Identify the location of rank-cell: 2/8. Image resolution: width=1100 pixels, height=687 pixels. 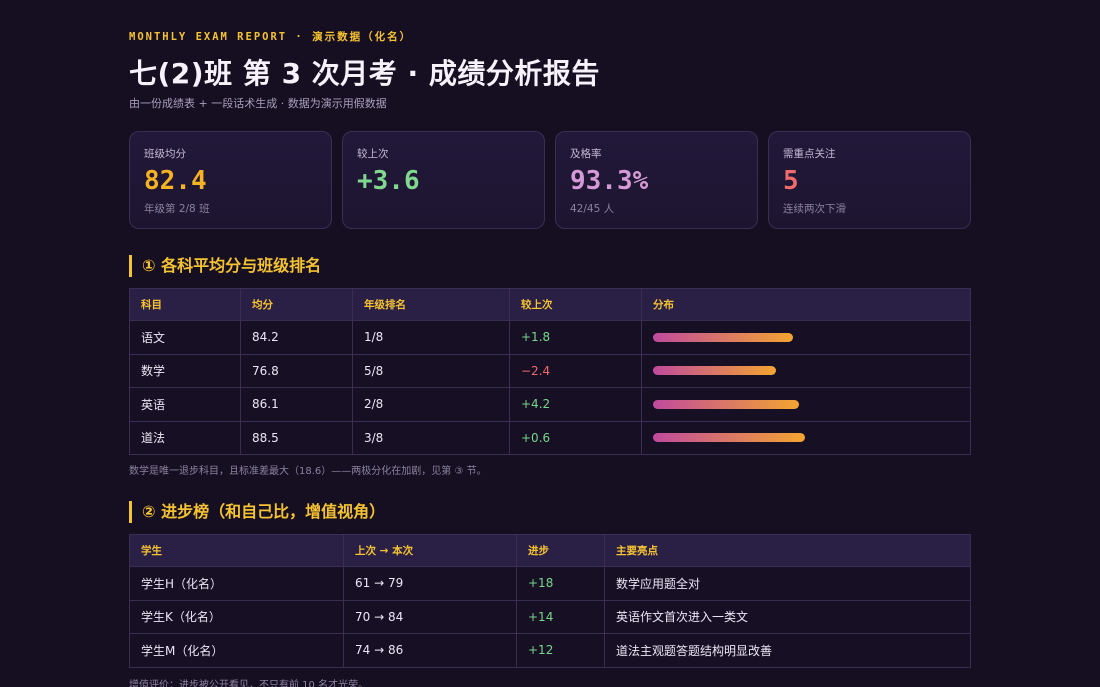
(431, 404).